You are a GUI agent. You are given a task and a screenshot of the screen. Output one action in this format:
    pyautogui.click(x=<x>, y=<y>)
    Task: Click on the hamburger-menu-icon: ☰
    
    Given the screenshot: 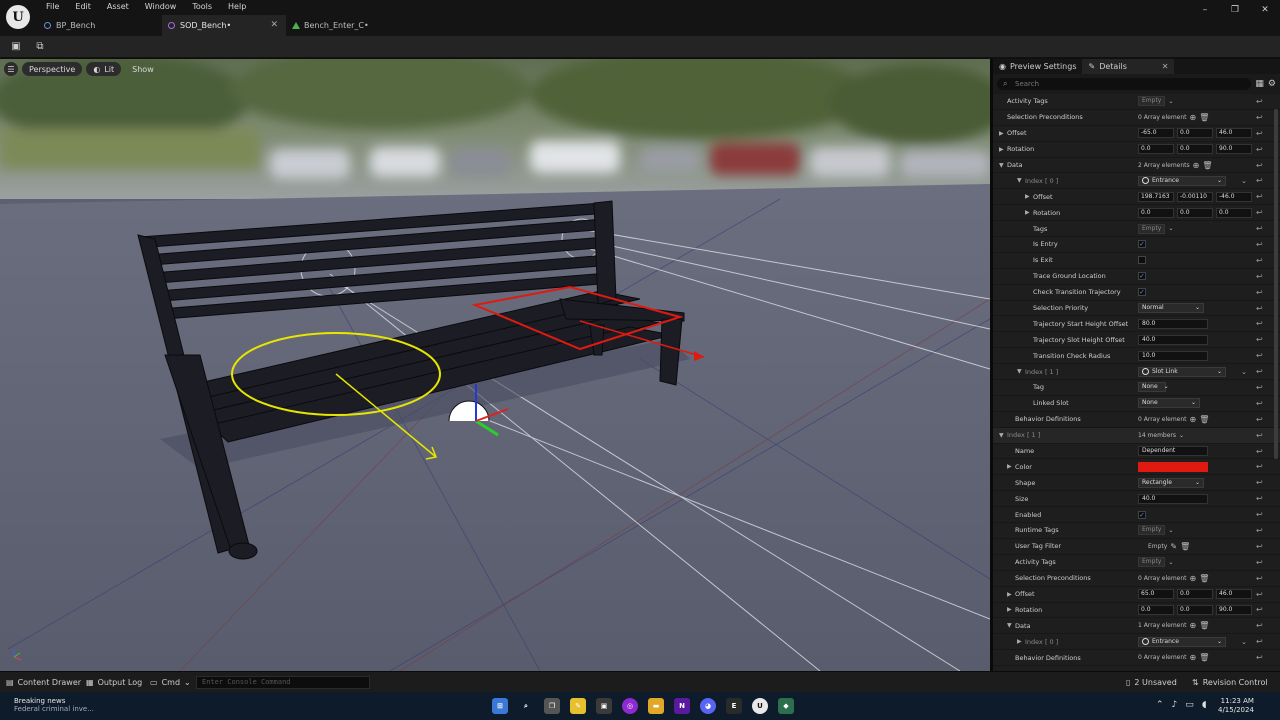 What is the action you would take?
    pyautogui.click(x=11, y=69)
    